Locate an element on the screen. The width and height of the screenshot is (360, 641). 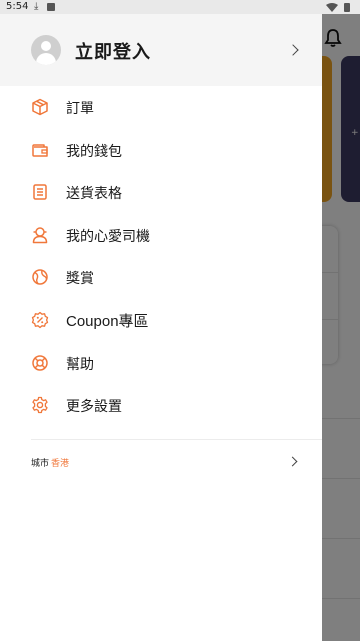
status-time: 5:54 is located at coordinates (17, 6).